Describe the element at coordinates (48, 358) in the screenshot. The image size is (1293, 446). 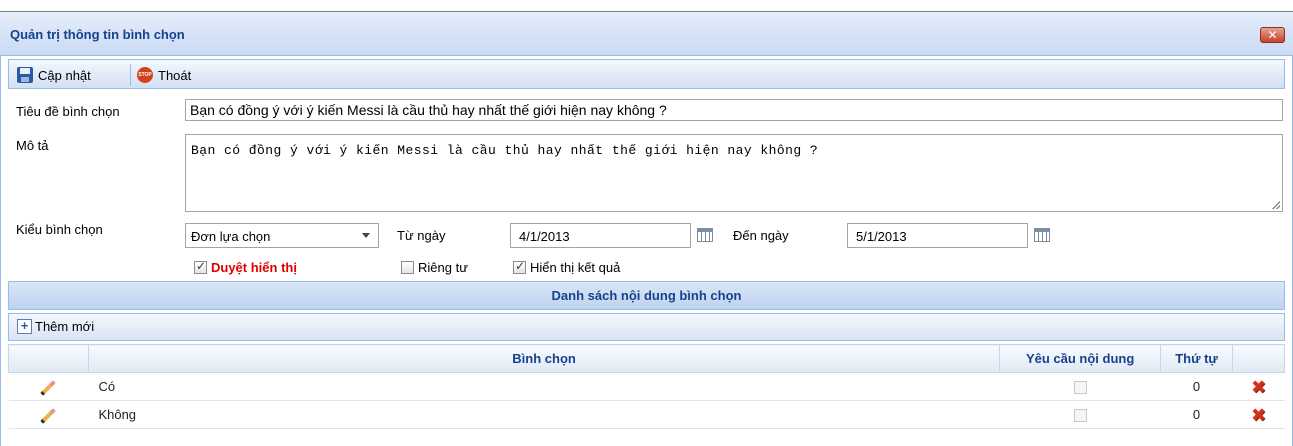
I see `edit-column-header` at that location.